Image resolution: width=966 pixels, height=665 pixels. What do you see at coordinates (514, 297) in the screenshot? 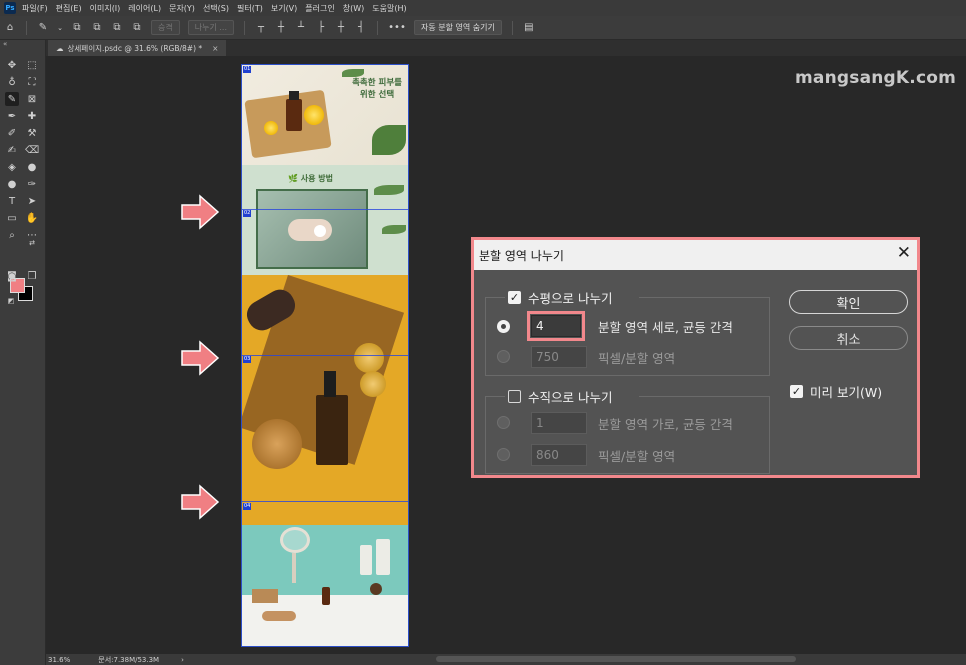
I see `horizontal-divide-checkbox: ✓` at bounding box center [514, 297].